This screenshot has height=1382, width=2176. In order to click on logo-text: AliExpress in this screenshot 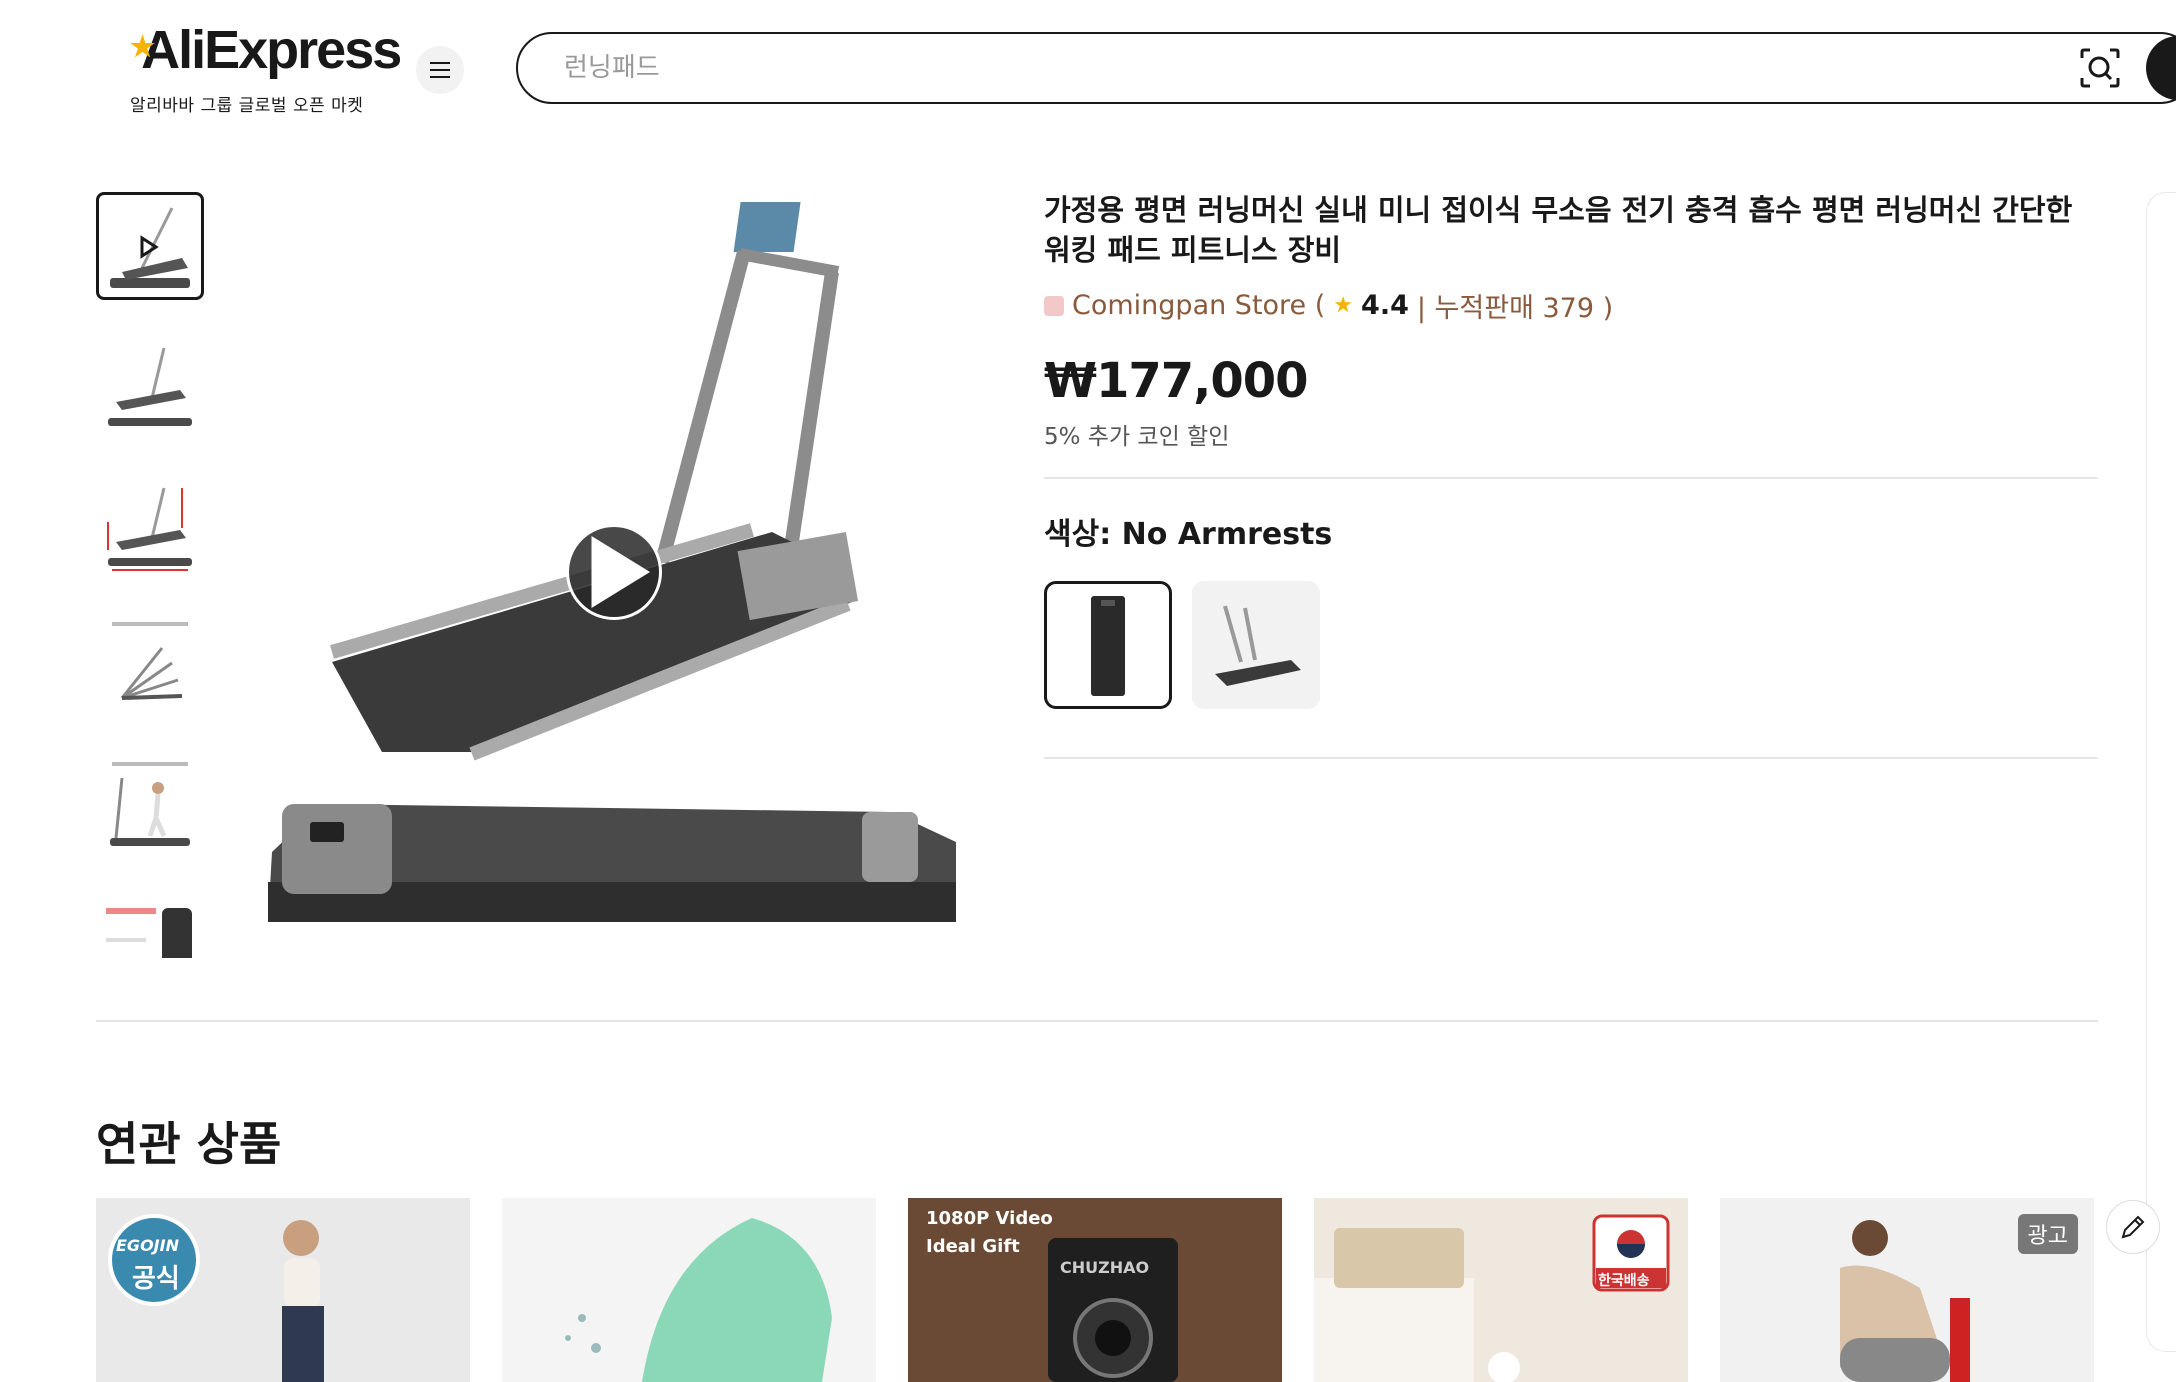, I will do `click(271, 50)`.